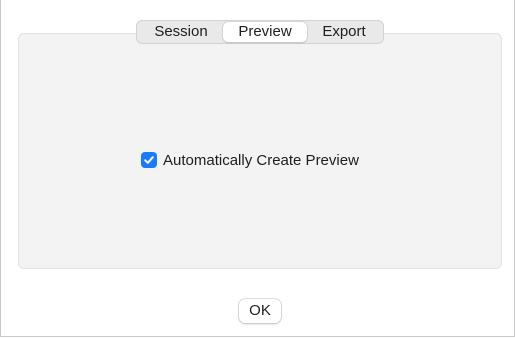  I want to click on auto-create-preview-row: Automatically Create Preview, so click(250, 160).